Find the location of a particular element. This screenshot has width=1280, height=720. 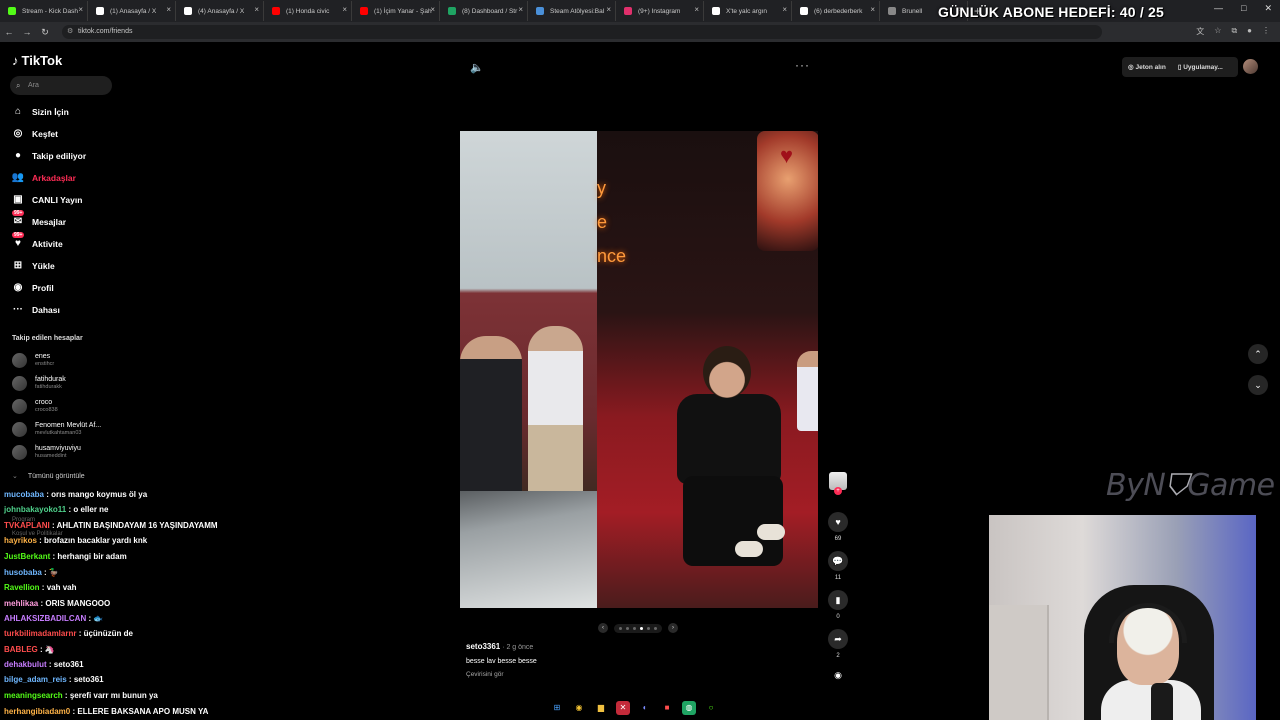

carousel-dot-active is located at coordinates (641, 628).